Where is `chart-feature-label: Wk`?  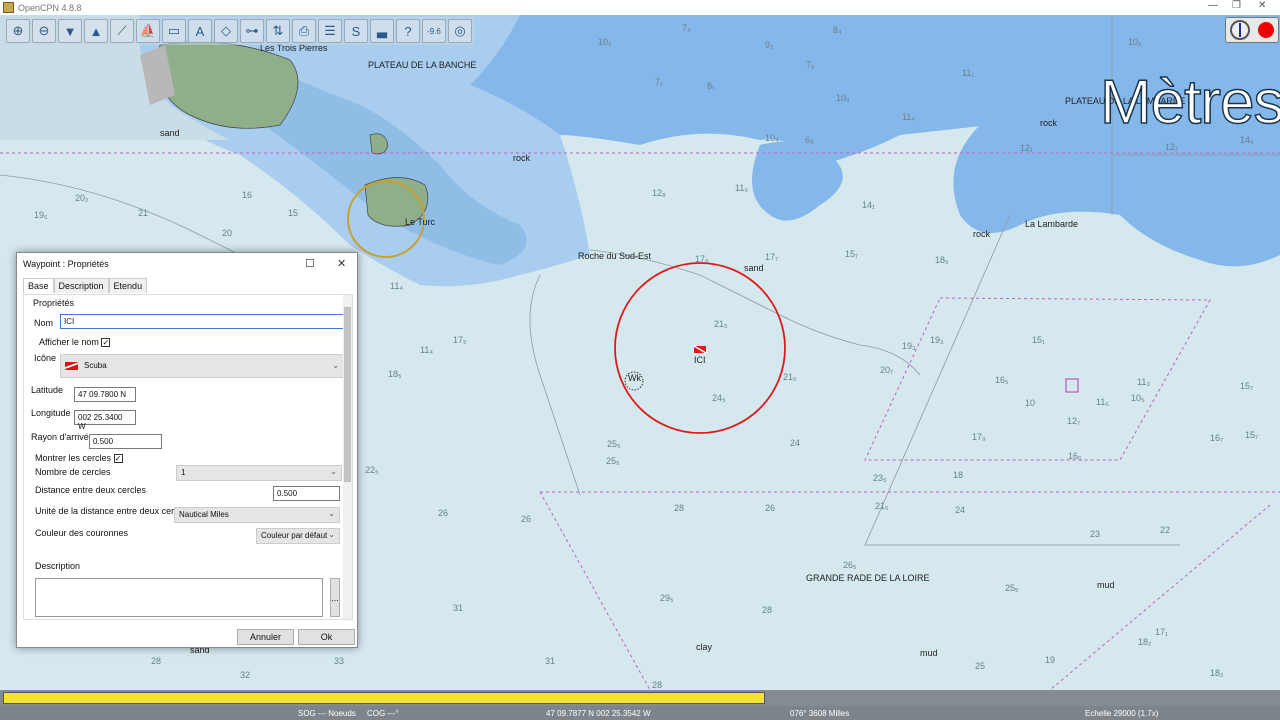 chart-feature-label: Wk is located at coordinates (634, 378).